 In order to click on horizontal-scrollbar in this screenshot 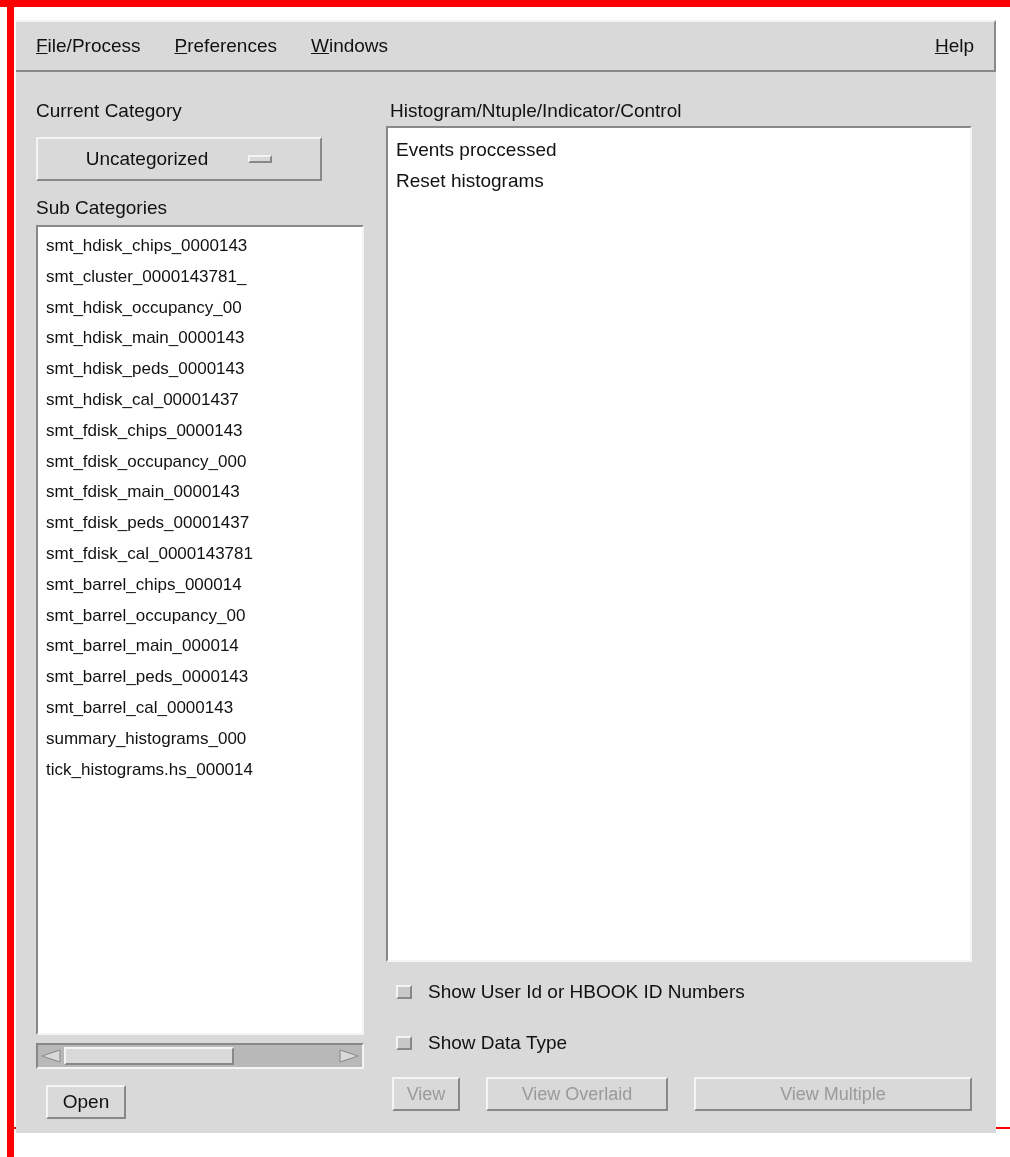, I will do `click(200, 1056)`.